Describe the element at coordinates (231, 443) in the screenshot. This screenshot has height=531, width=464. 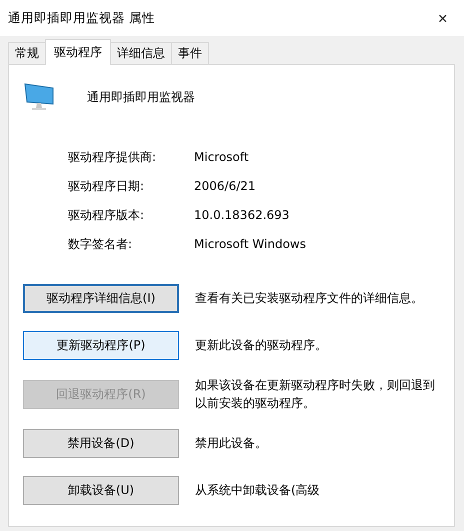
I see `action-description: 禁用此设备。` at that location.